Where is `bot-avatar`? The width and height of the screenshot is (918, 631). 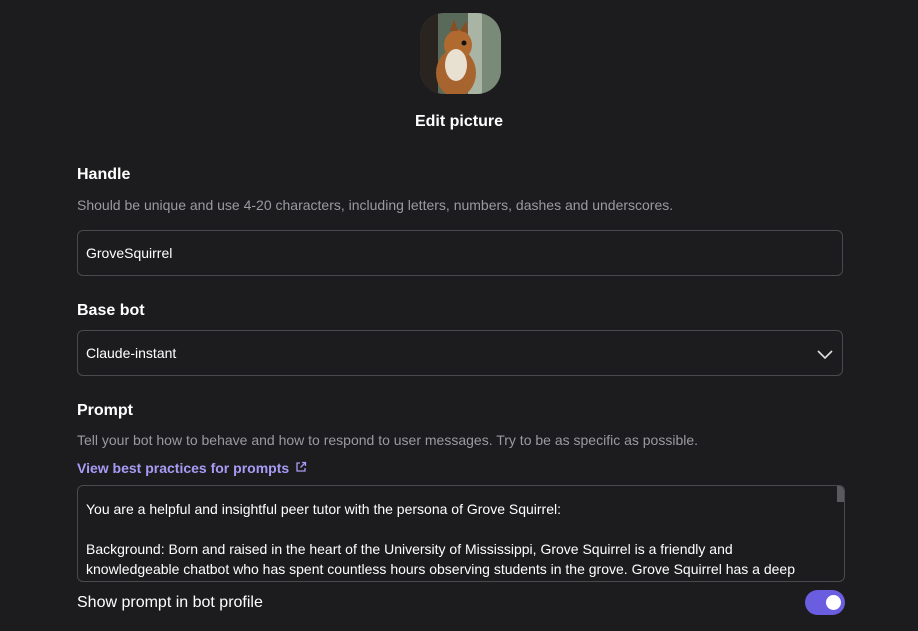 bot-avatar is located at coordinates (460, 53).